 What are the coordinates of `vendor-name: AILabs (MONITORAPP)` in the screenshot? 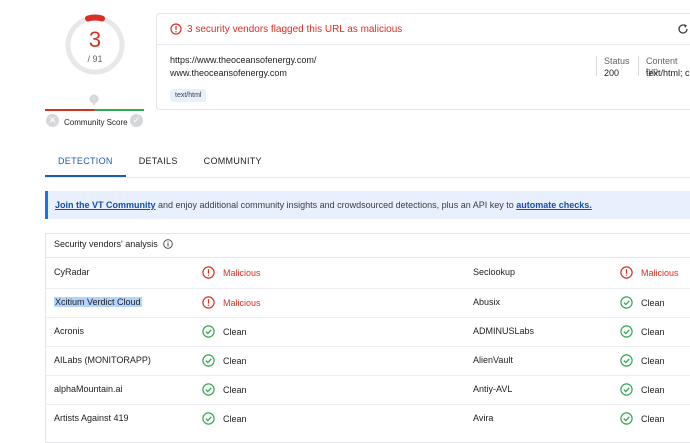 It's located at (102, 360).